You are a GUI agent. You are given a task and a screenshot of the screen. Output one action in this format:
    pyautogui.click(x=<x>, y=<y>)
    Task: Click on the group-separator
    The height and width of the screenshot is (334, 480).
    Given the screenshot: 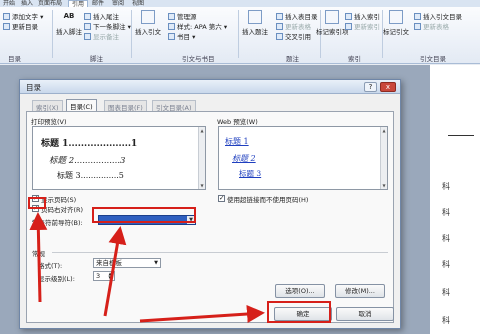 What is the action you would take?
    pyautogui.click(x=238, y=34)
    